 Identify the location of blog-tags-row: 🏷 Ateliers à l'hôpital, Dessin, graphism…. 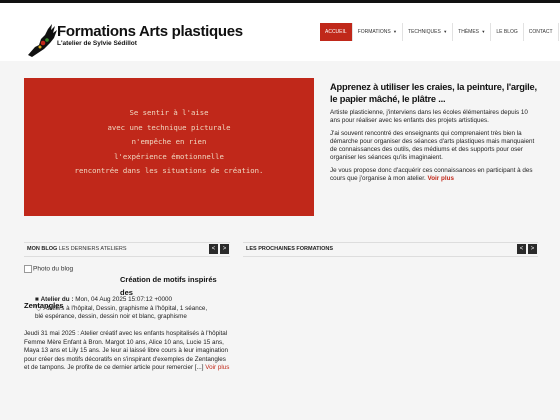
(110, 313).